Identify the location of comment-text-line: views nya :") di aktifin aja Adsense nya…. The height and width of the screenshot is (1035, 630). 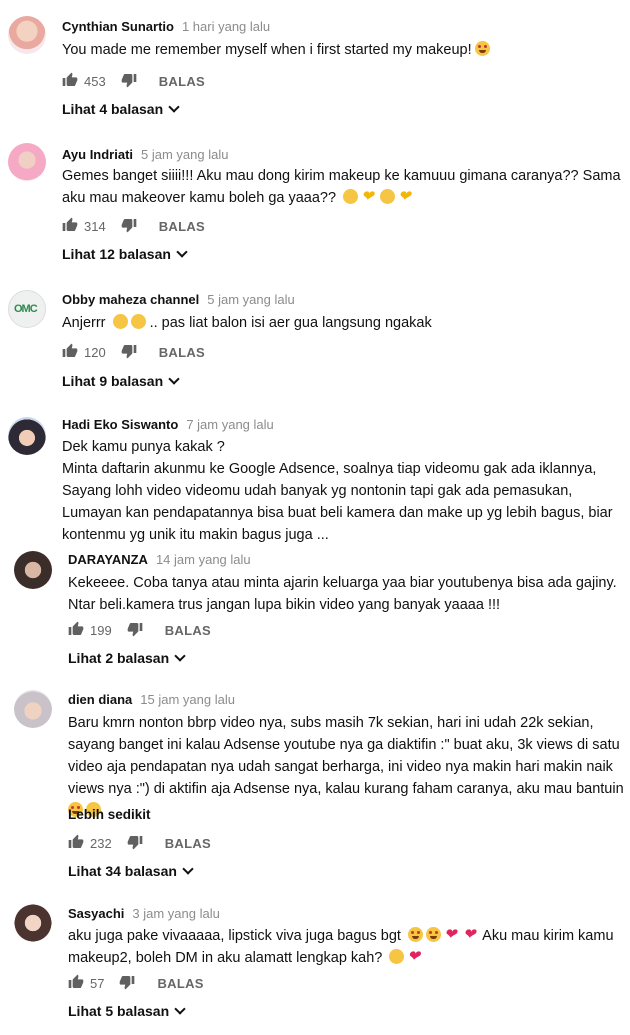
(346, 789).